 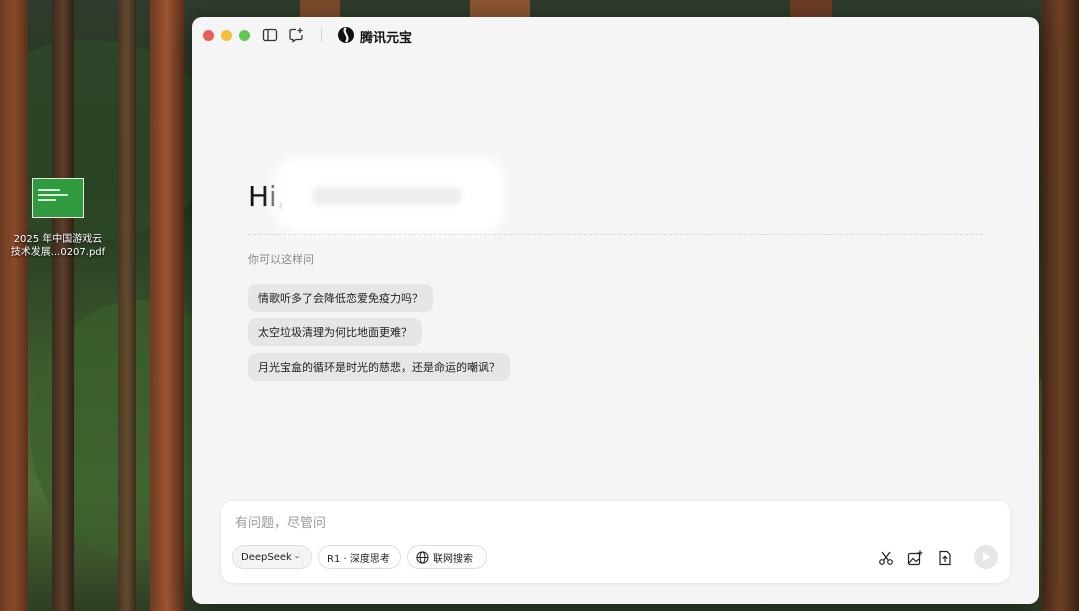 What do you see at coordinates (244, 35) in the screenshot?
I see `zoom-window-button` at bounding box center [244, 35].